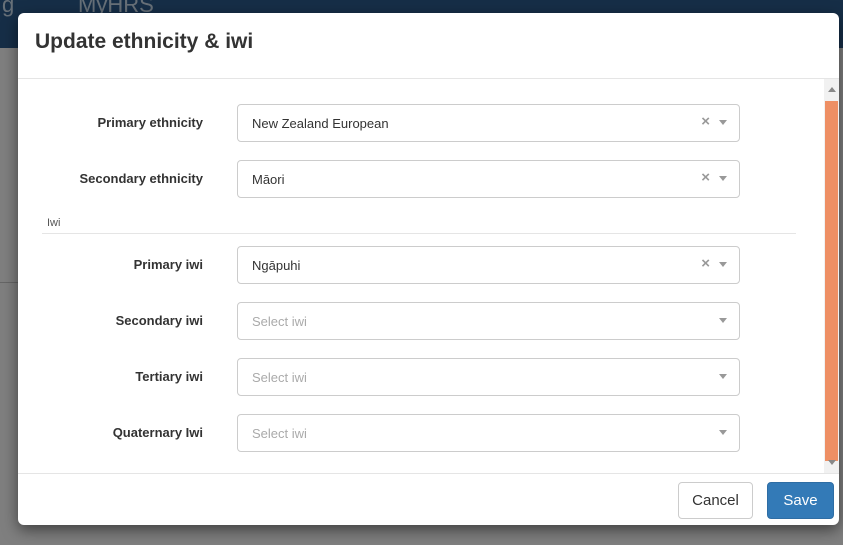  Describe the element at coordinates (54, 223) in the screenshot. I see `iwi-section-label: Iwi` at that location.